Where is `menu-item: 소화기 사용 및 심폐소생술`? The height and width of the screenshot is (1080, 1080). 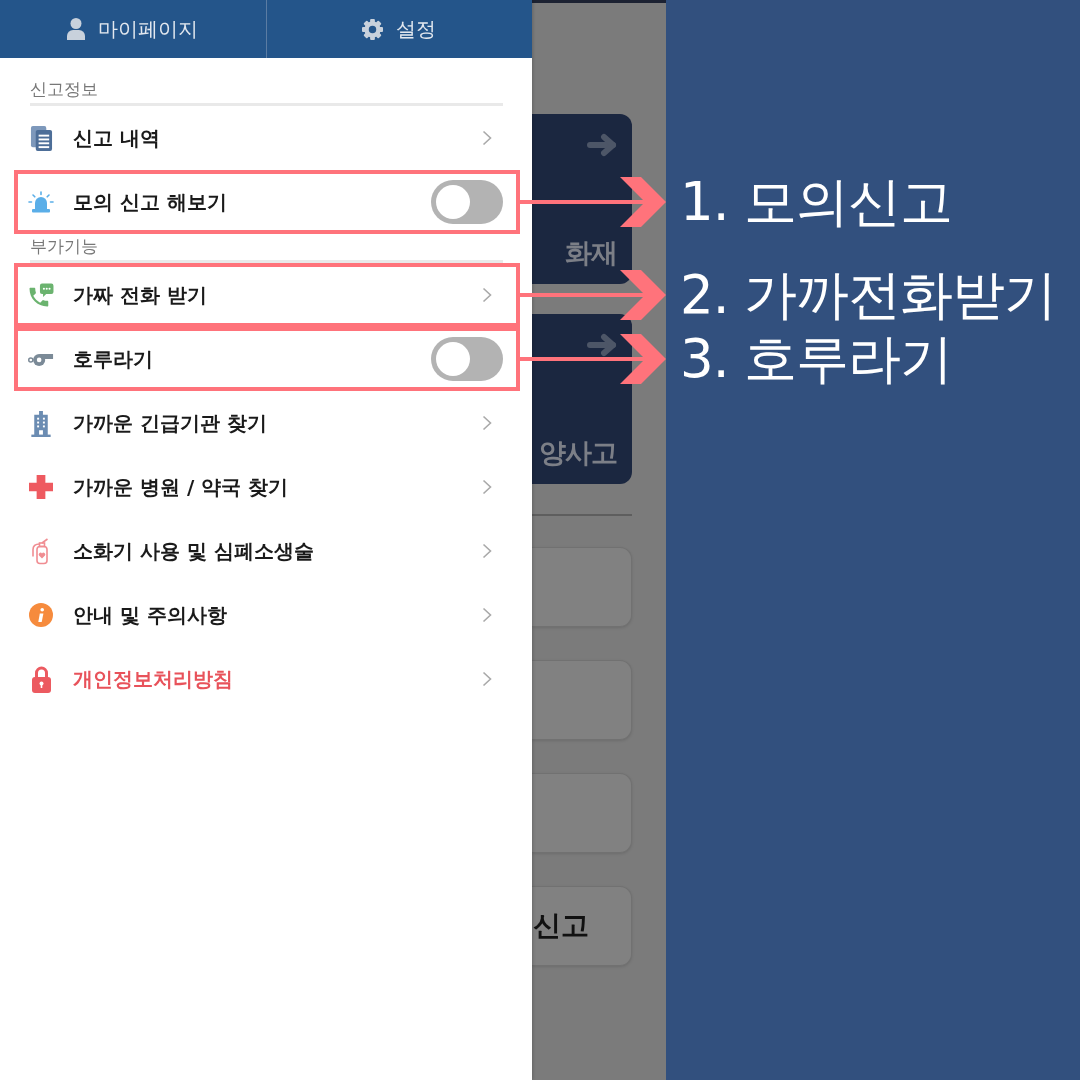 menu-item: 소화기 사용 및 심폐소생술 is located at coordinates (266, 551).